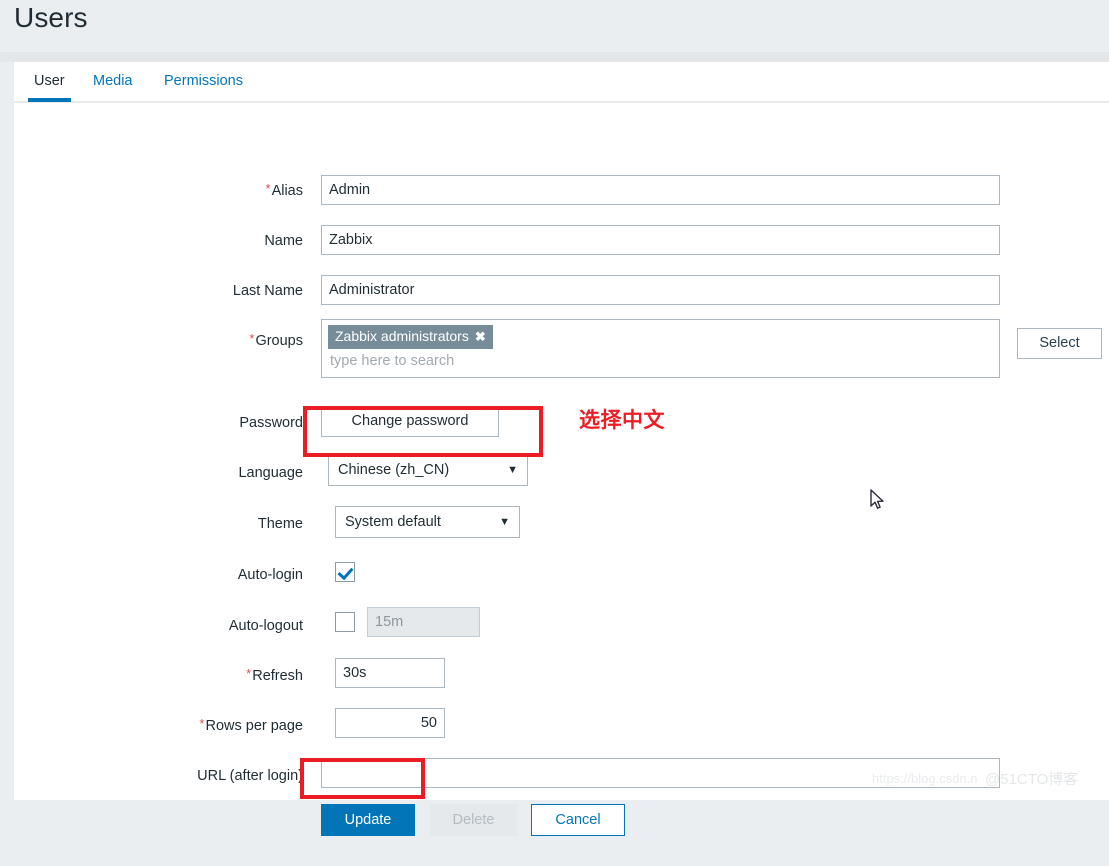 This screenshot has width=1109, height=866. Describe the element at coordinates (660, 240) in the screenshot. I see `name-input` at that location.